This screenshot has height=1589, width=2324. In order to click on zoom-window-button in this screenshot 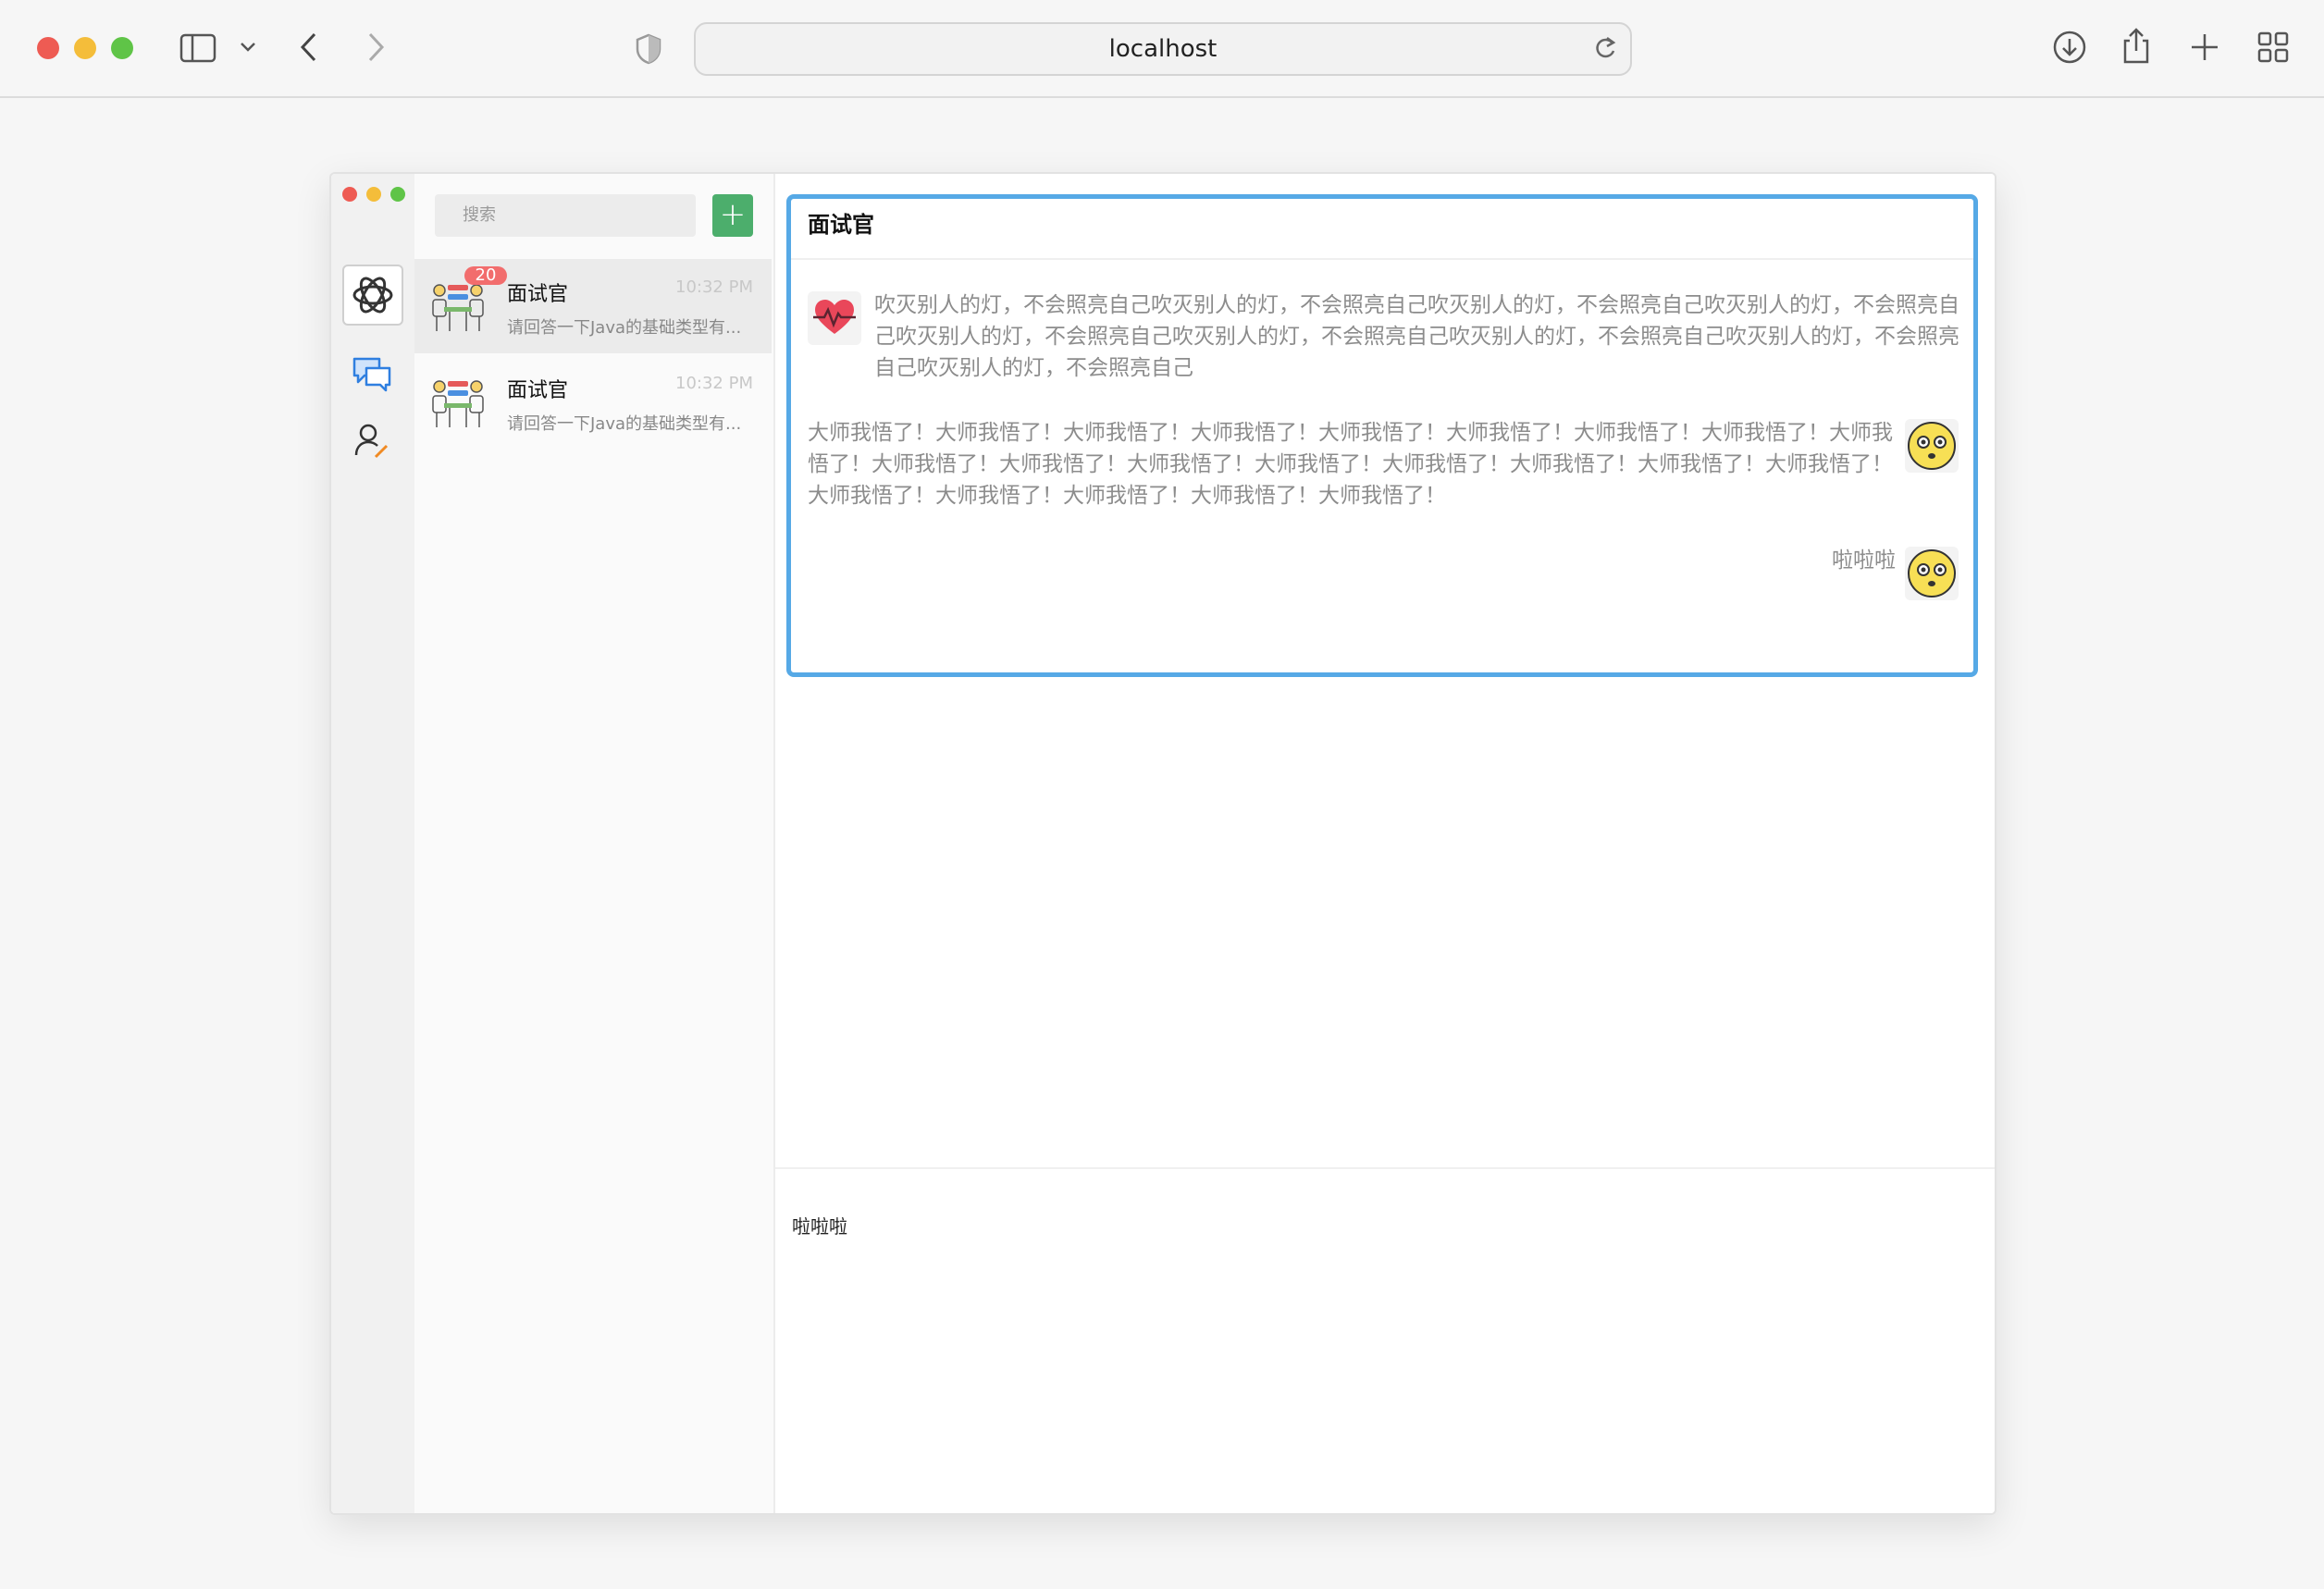, I will do `click(122, 48)`.